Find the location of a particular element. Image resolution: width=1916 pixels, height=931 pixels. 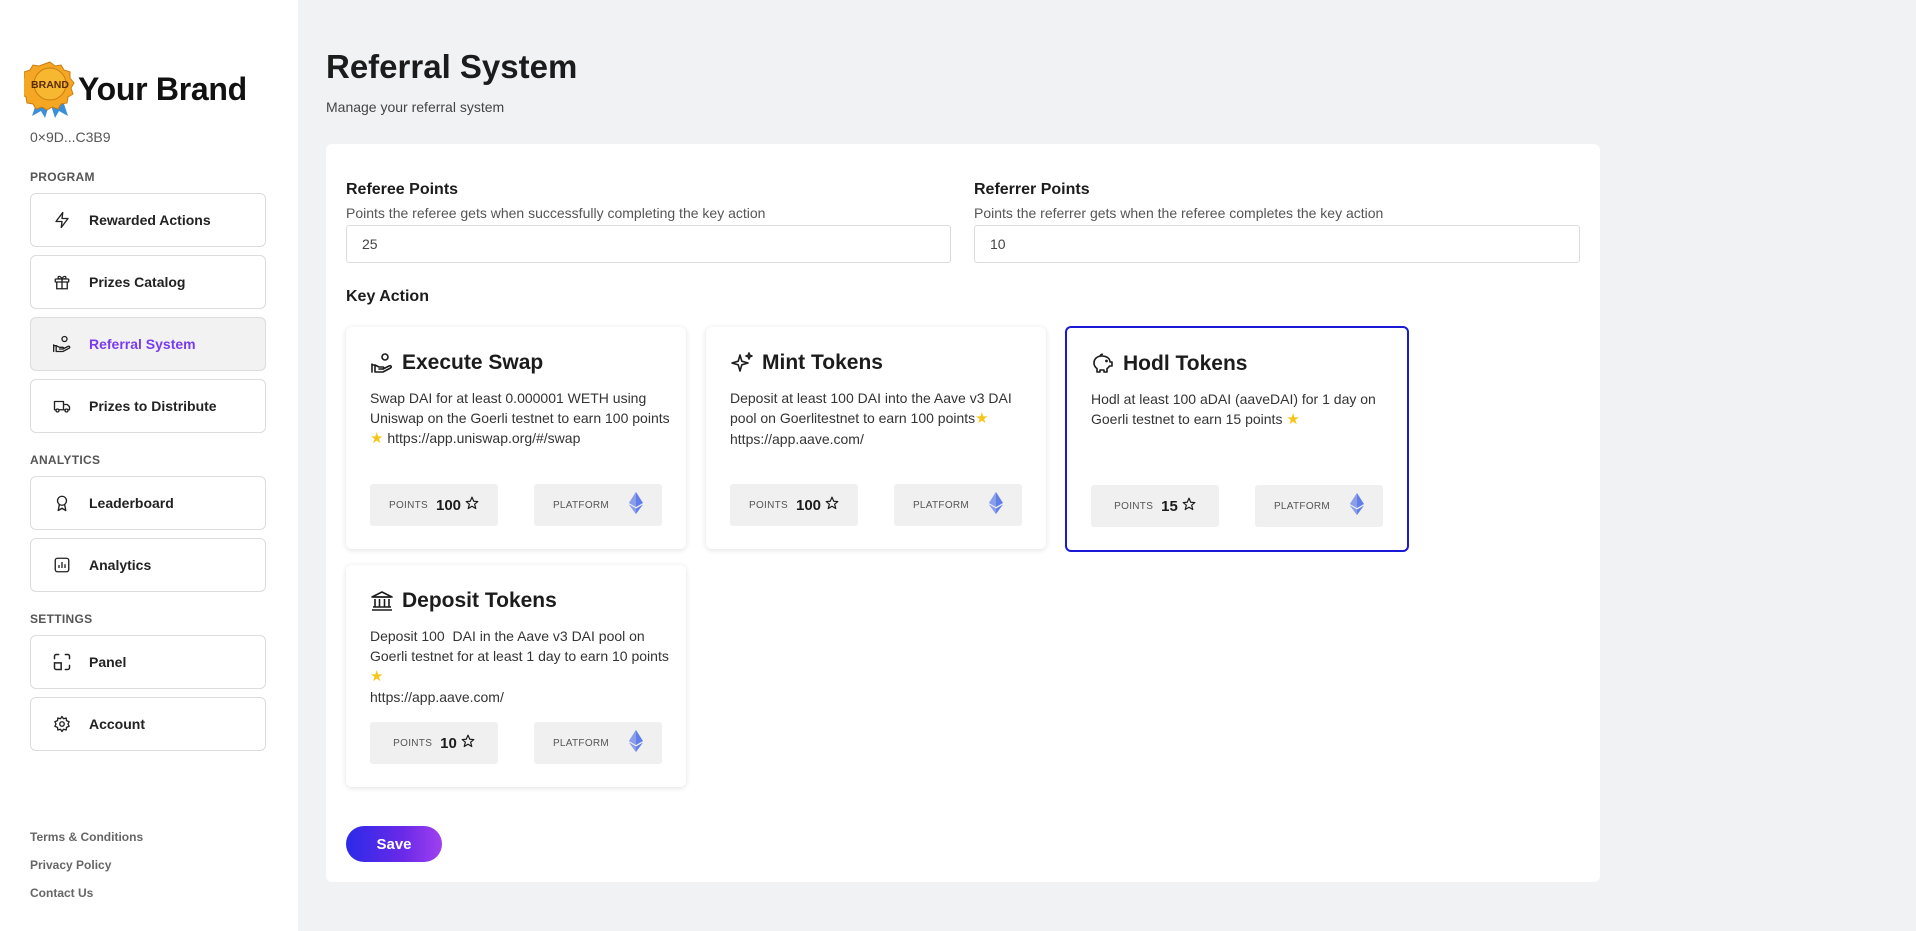

referee-points-input is located at coordinates (648, 244).